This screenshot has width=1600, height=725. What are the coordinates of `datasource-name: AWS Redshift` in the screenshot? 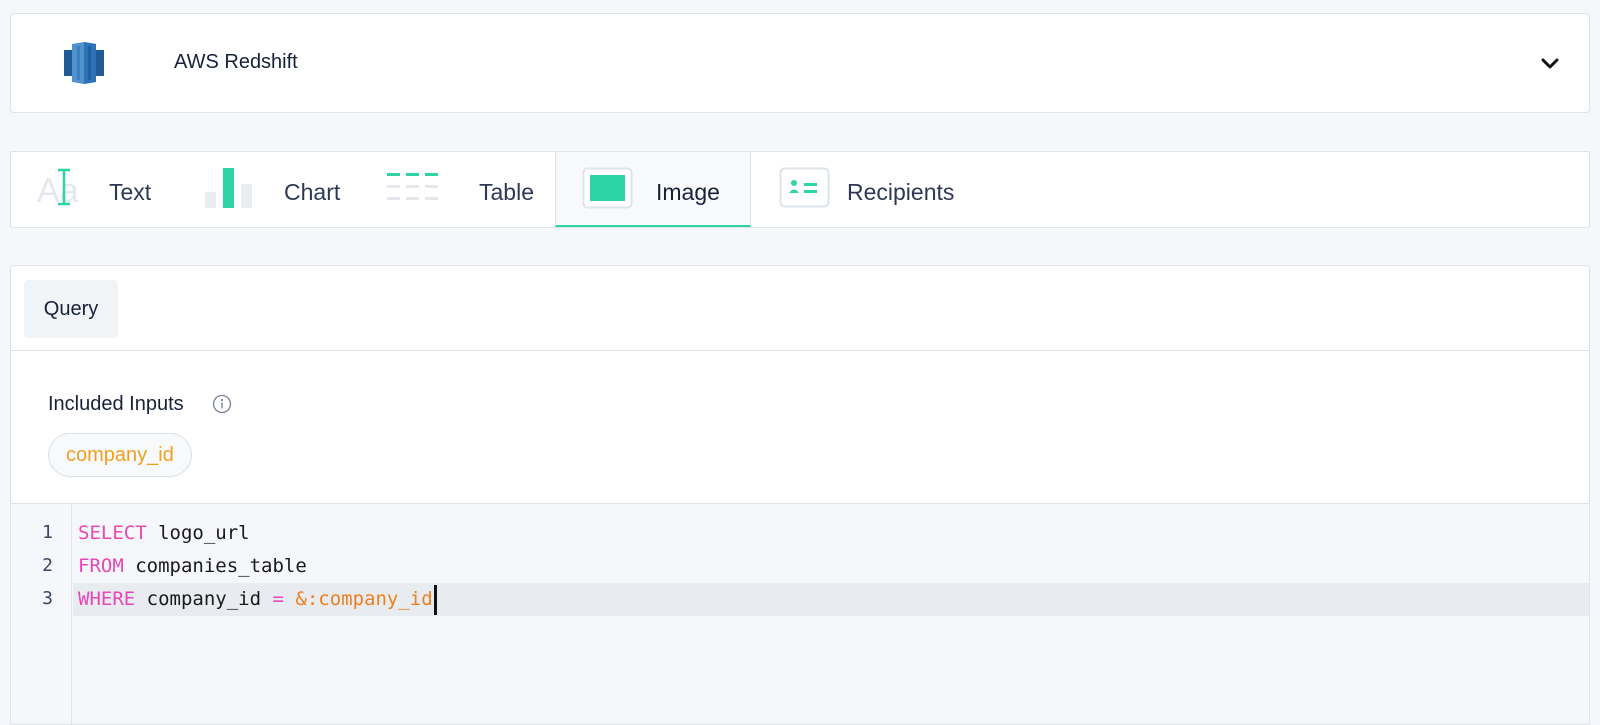 It's located at (236, 62).